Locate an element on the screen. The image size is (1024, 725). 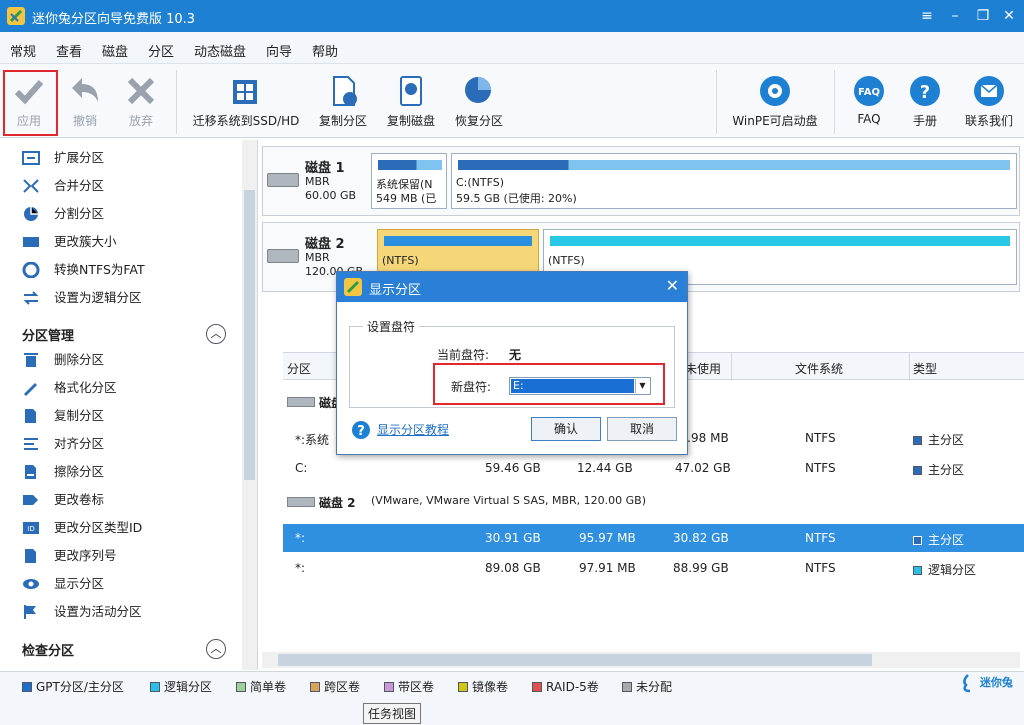
faq-button: FAQ FAQ is located at coordinates (869, 102).